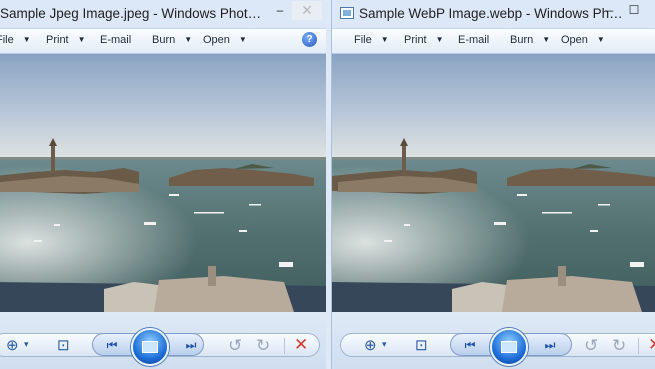 Image resolution: width=655 pixels, height=369 pixels. I want to click on title-bar: Sample WebP Image.webp - Windows Ph… – ☐, so click(493, 14).